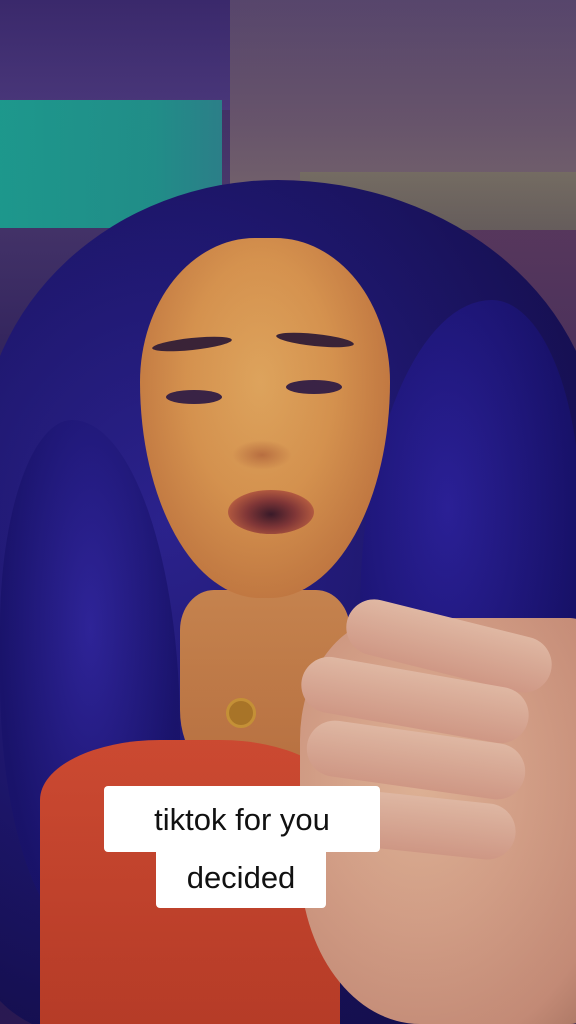  Describe the element at coordinates (241, 713) in the screenshot. I see `pendant-necklace` at that location.